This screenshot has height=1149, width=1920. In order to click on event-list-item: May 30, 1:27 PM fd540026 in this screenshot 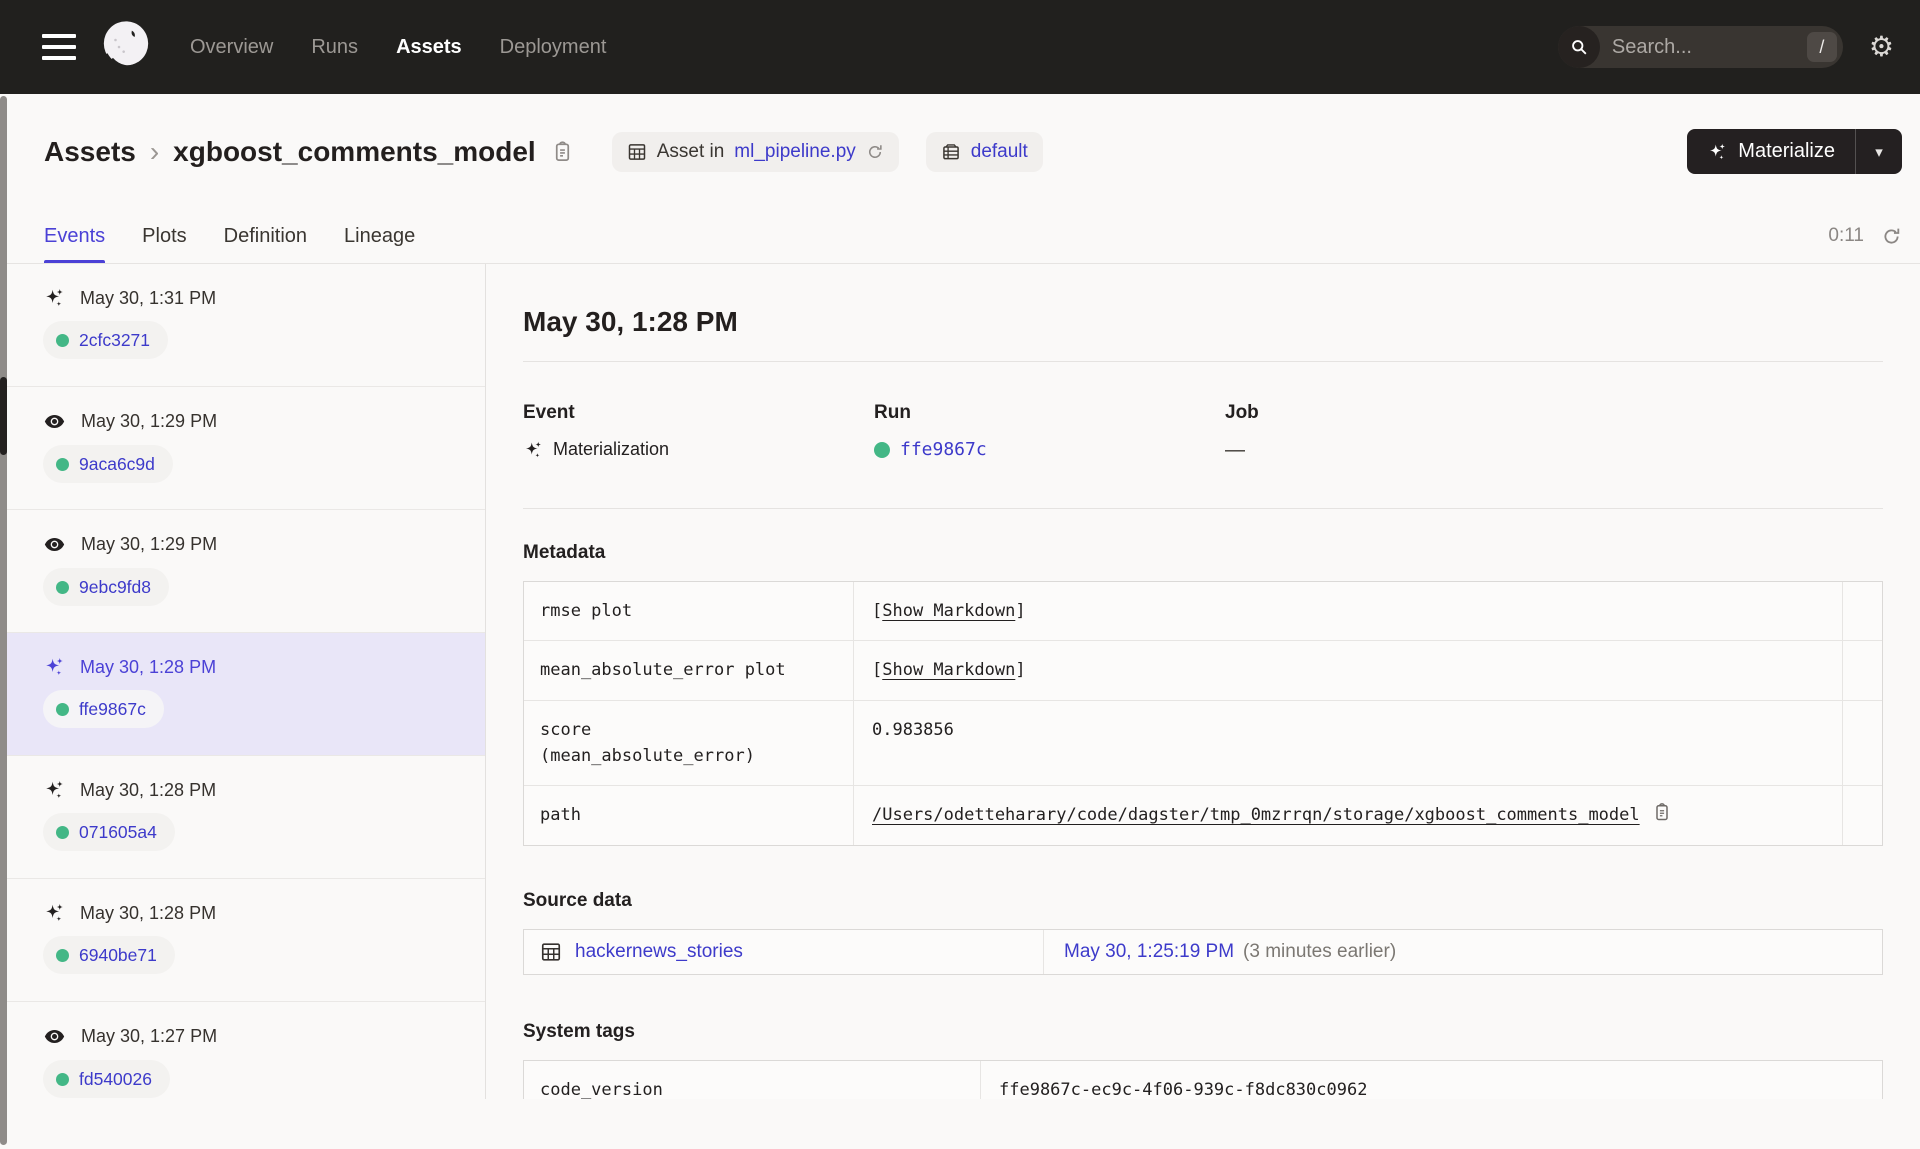, I will do `click(242, 1050)`.